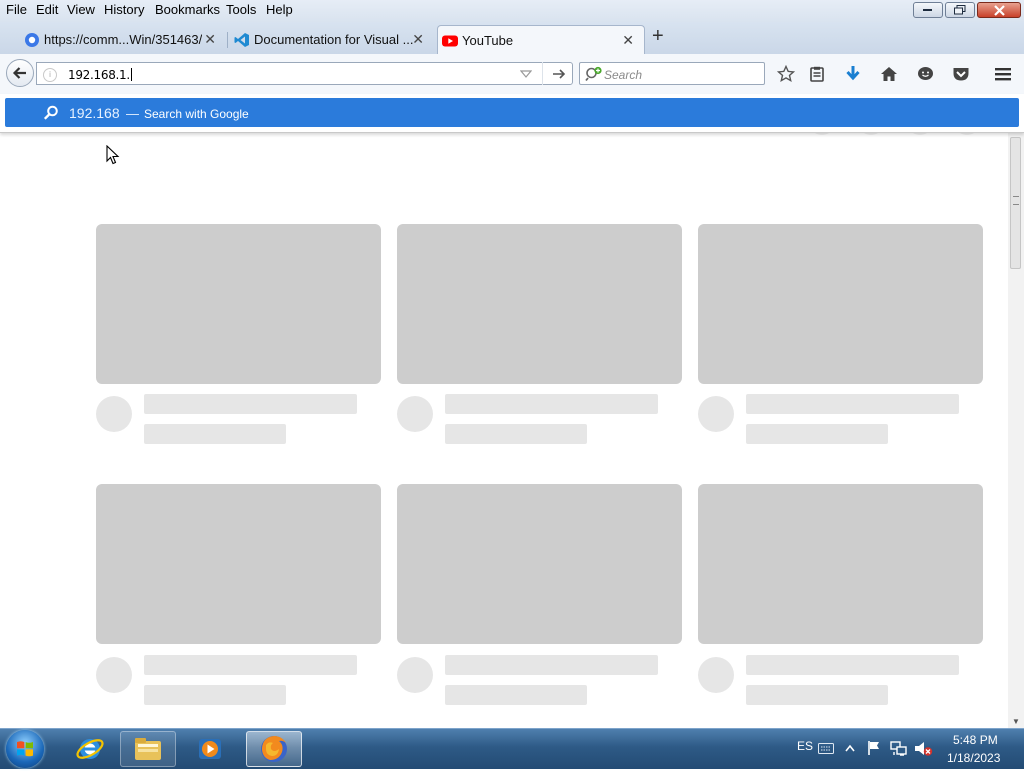 The height and width of the screenshot is (771, 1024). I want to click on restore-button, so click(960, 10).